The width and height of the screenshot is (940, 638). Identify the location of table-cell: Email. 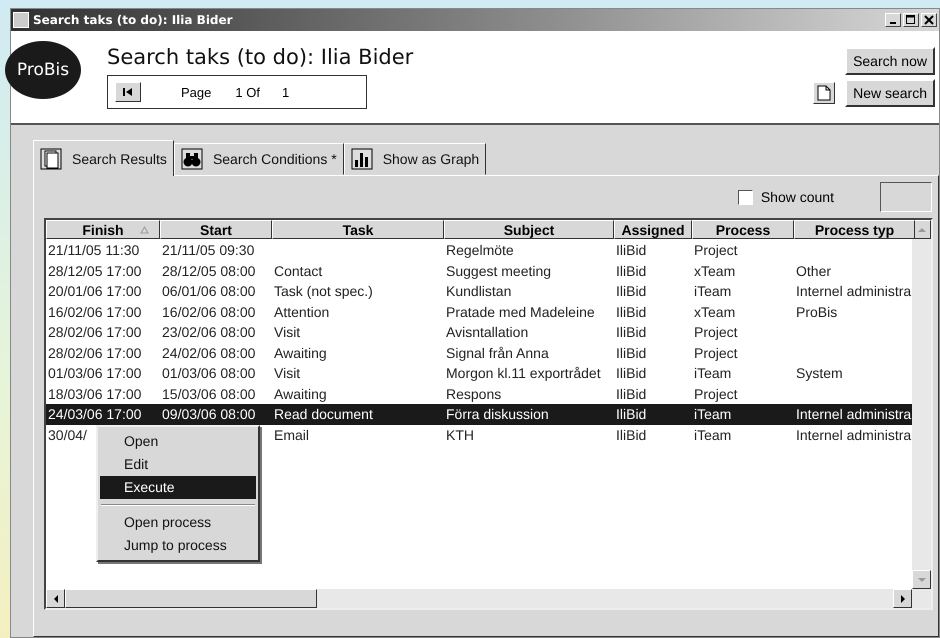
(292, 434).